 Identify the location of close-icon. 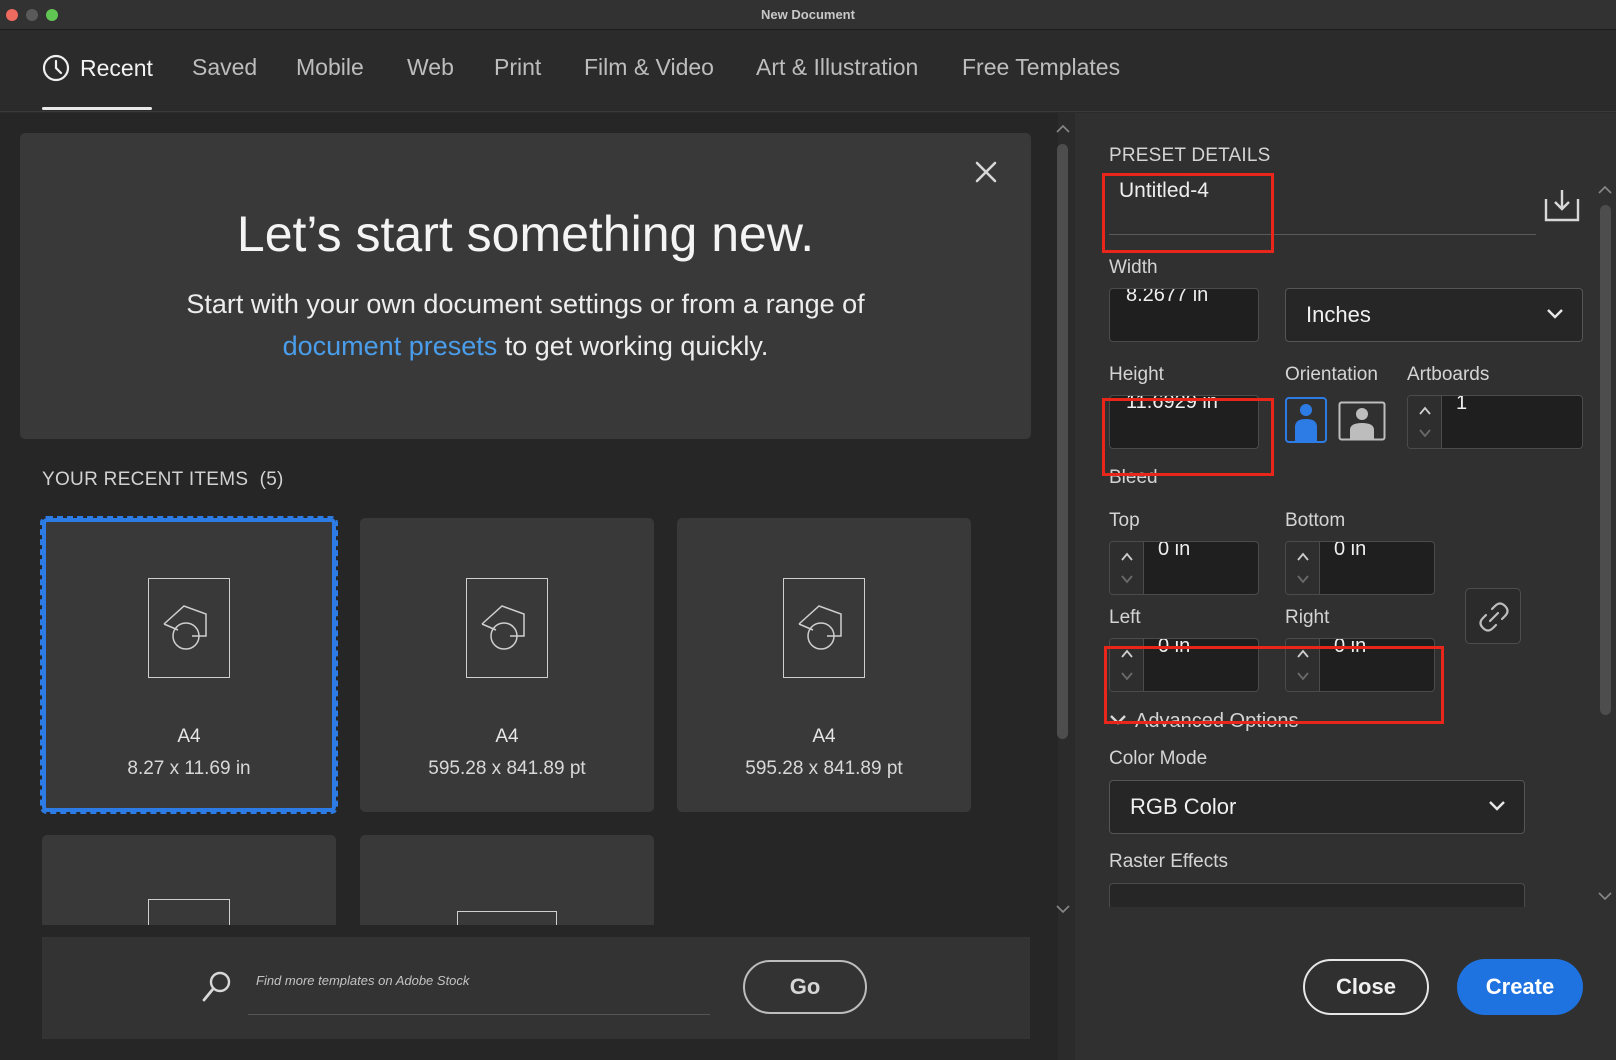
(986, 172).